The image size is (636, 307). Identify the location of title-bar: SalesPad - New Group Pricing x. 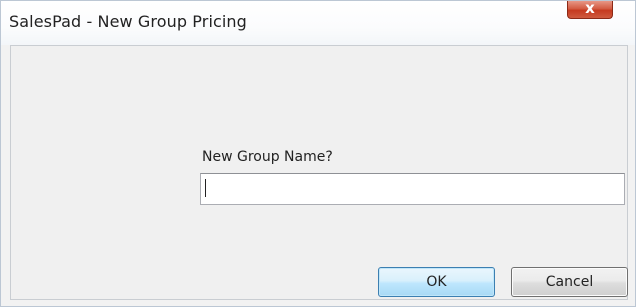
(318, 22).